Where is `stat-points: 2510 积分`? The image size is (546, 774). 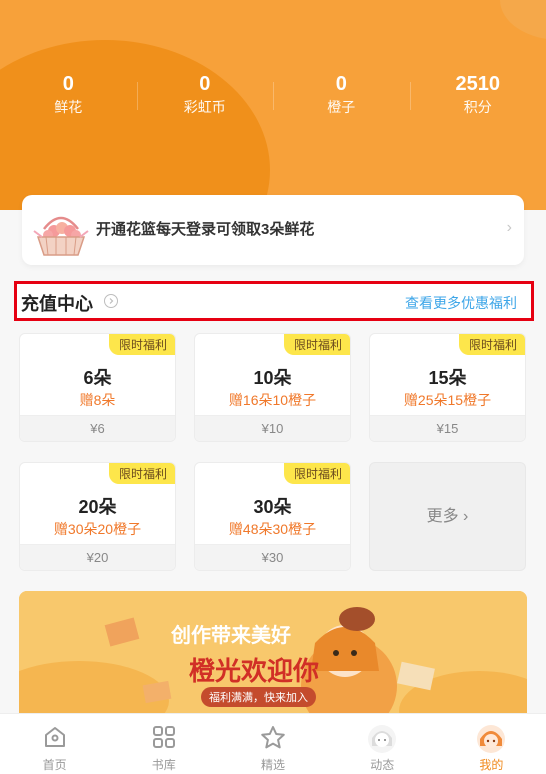 stat-points: 2510 积分 is located at coordinates (477, 97).